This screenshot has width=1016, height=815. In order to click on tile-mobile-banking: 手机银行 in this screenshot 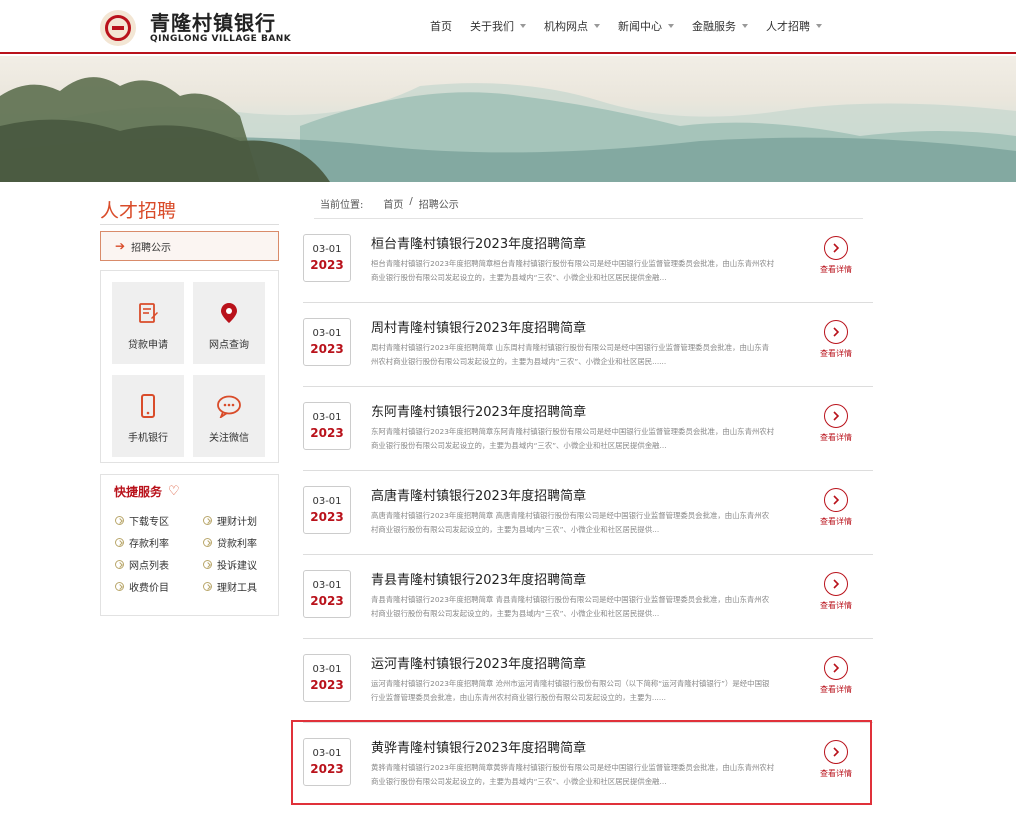, I will do `click(148, 416)`.